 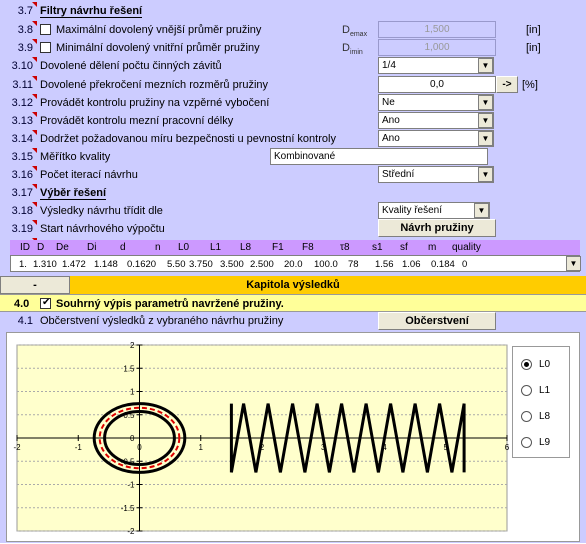 What do you see at coordinates (74, 264) in the screenshot?
I see `table-cell: 1.472` at bounding box center [74, 264].